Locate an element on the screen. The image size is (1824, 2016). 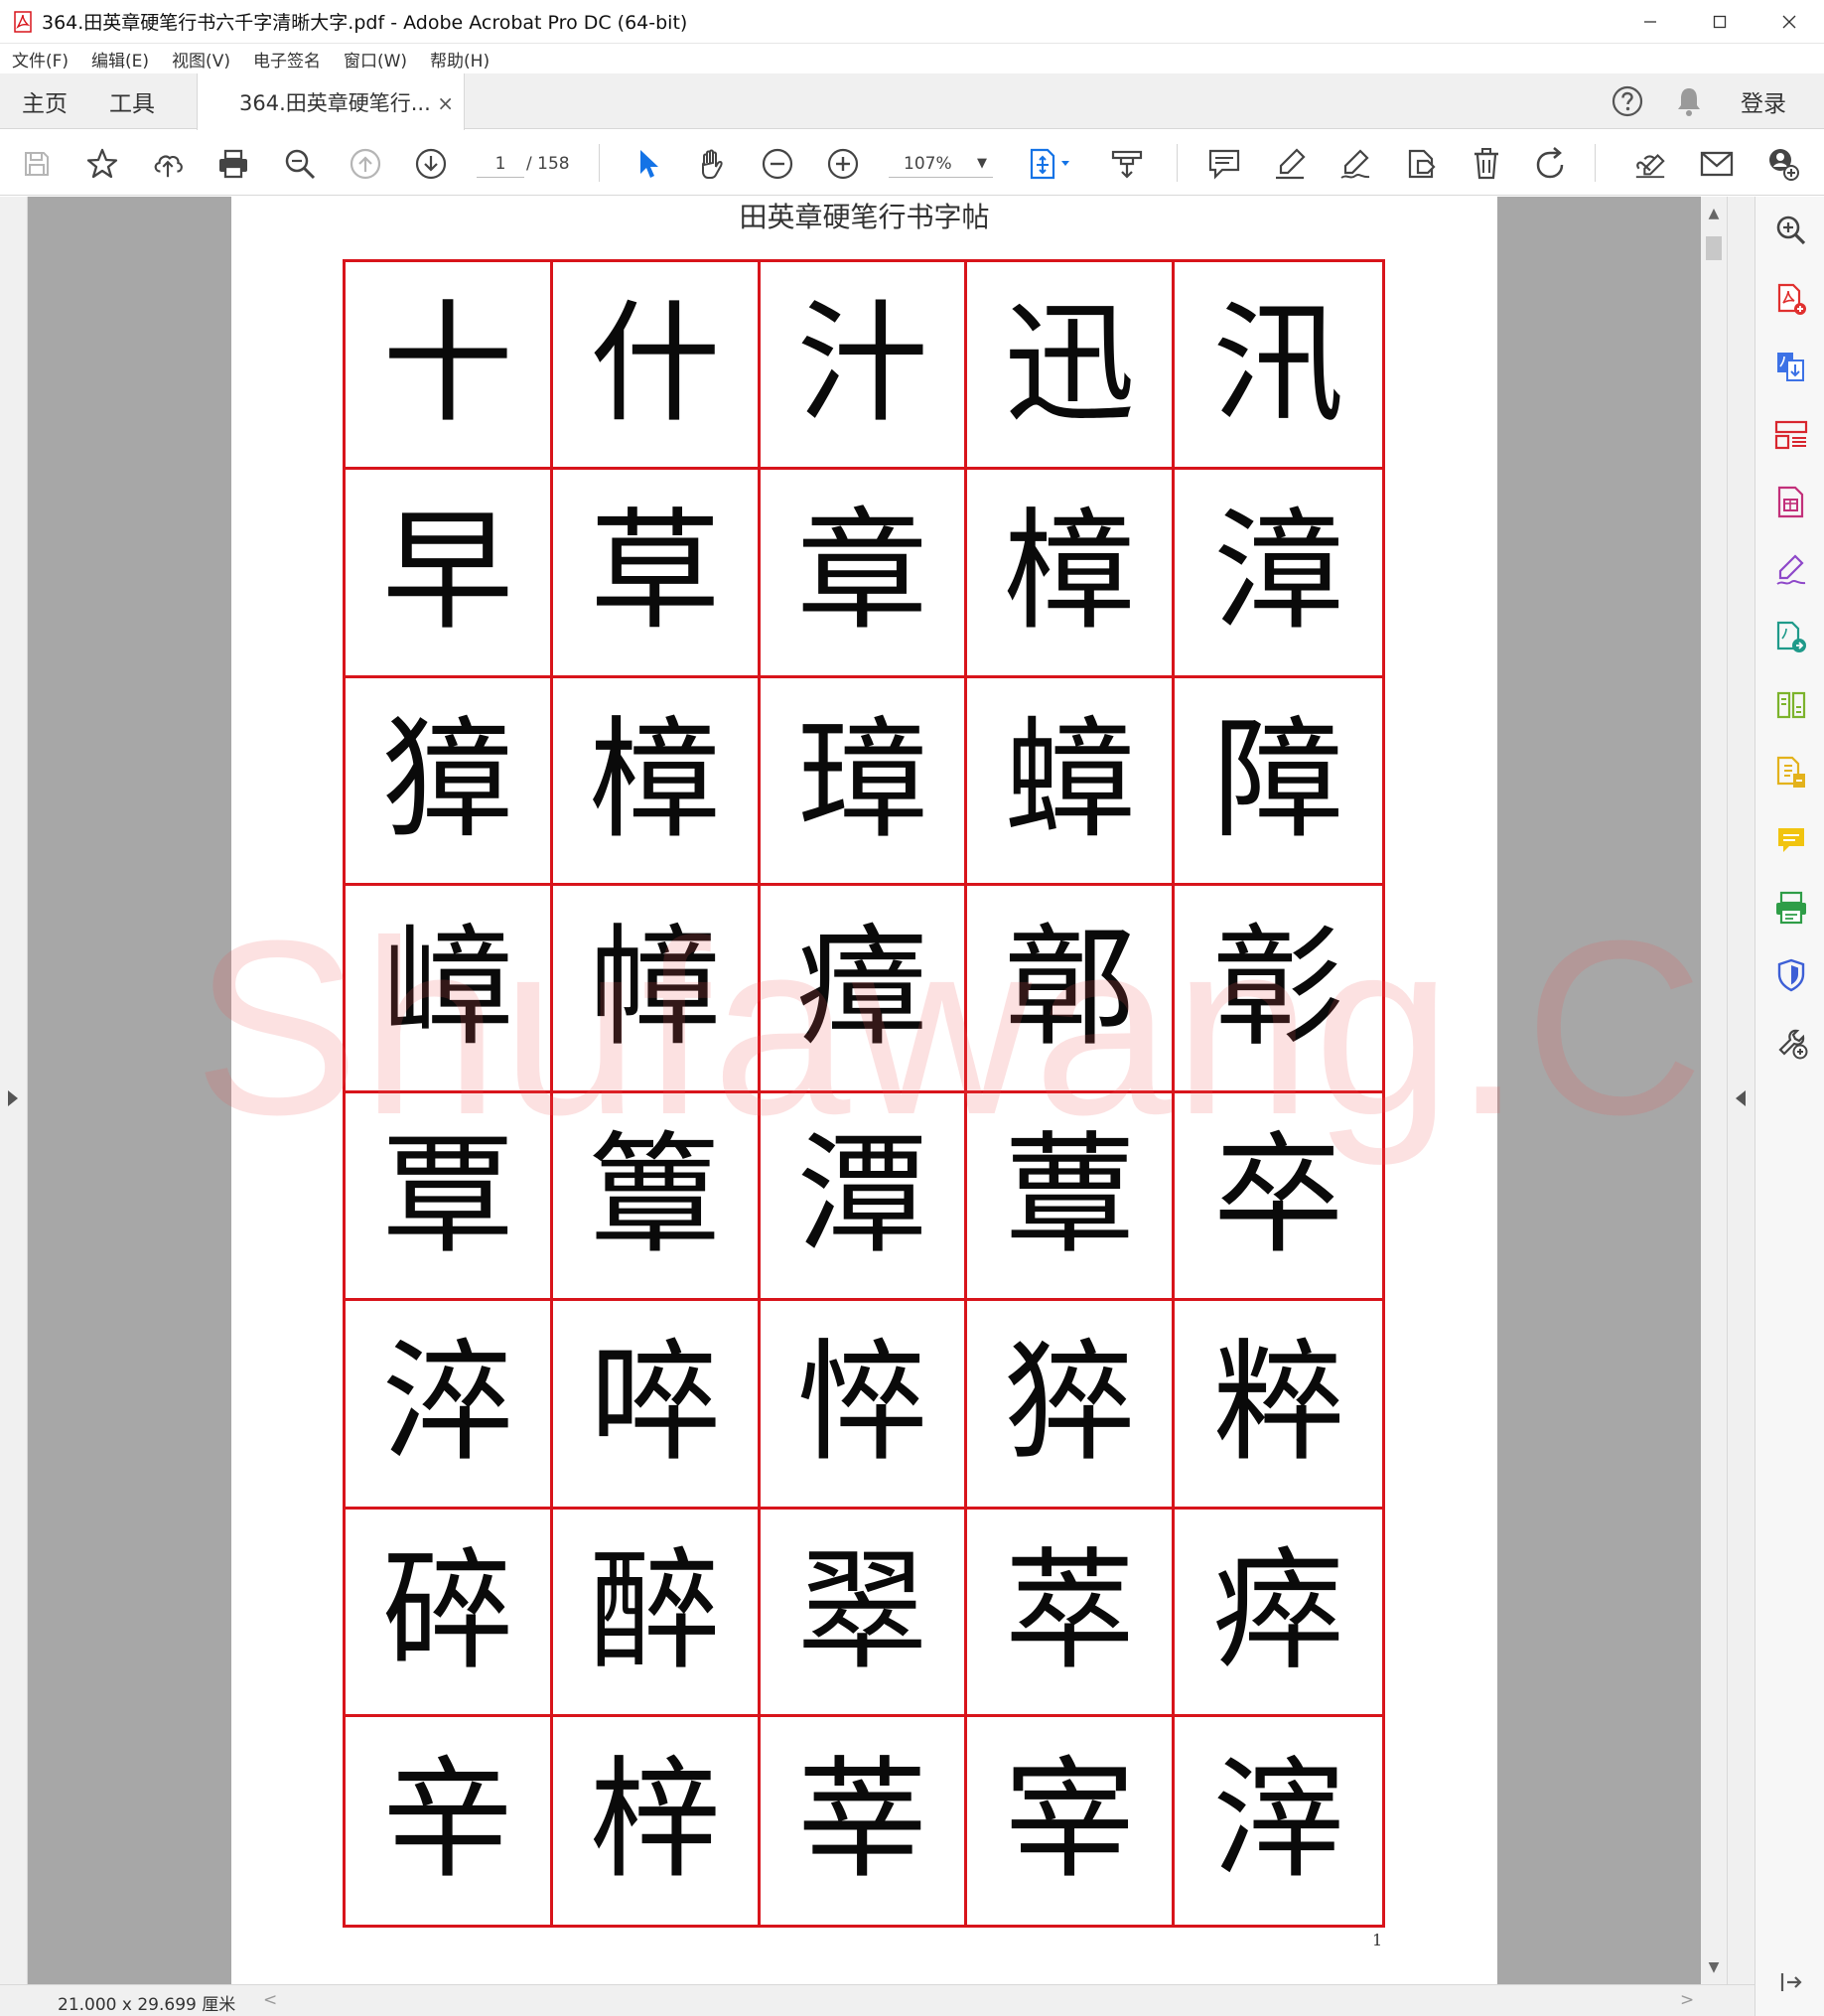
page-number-input: 1 is located at coordinates (500, 164).